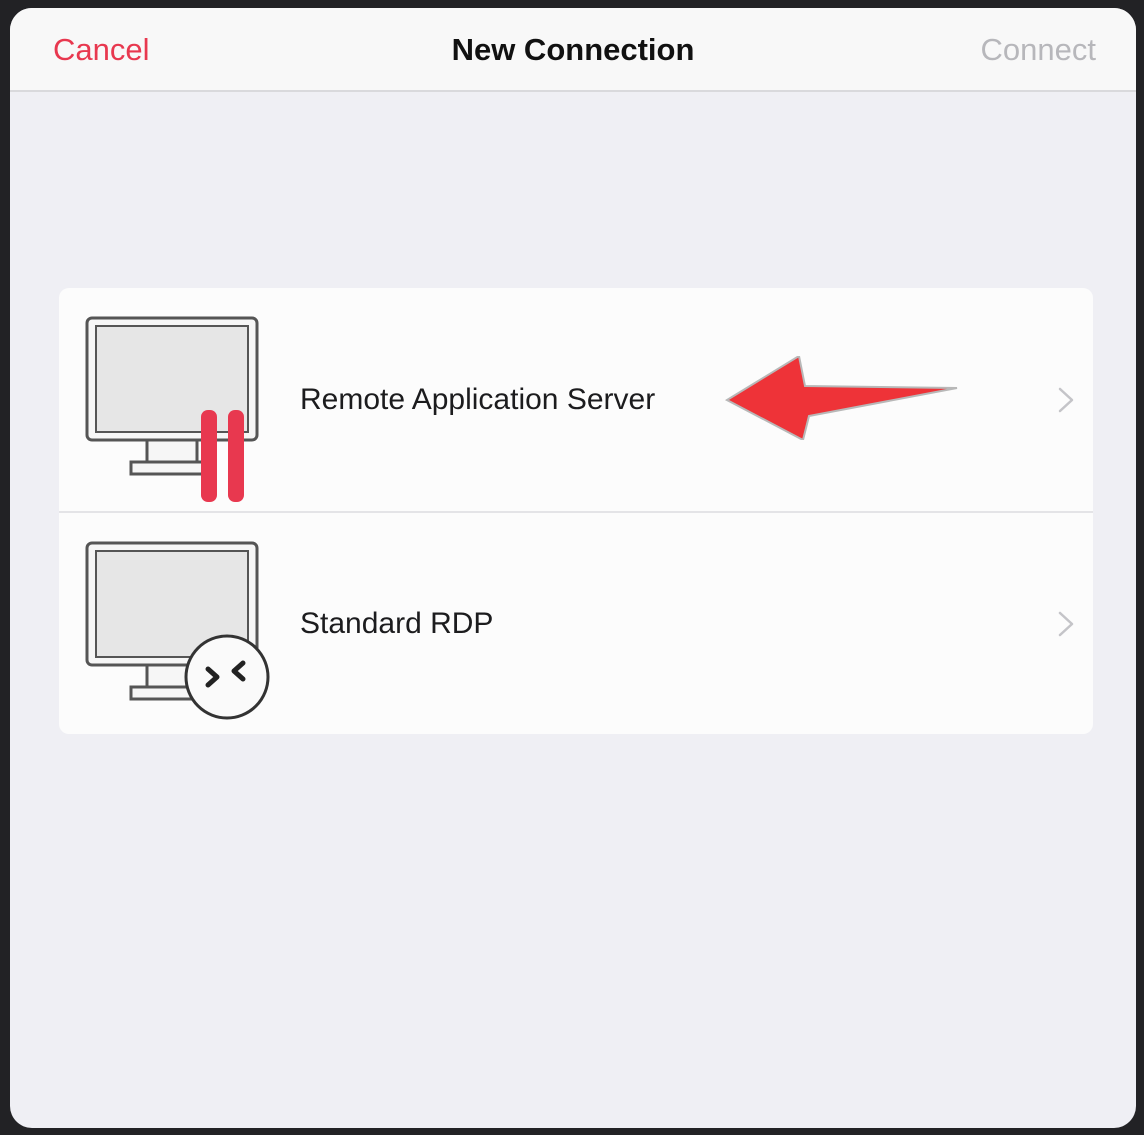  I want to click on option-label: Remote Application Server, so click(478, 399).